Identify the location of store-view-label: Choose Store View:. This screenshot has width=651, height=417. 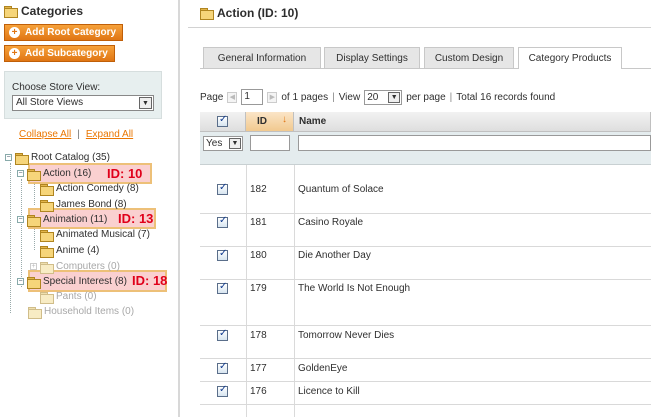
(56, 87).